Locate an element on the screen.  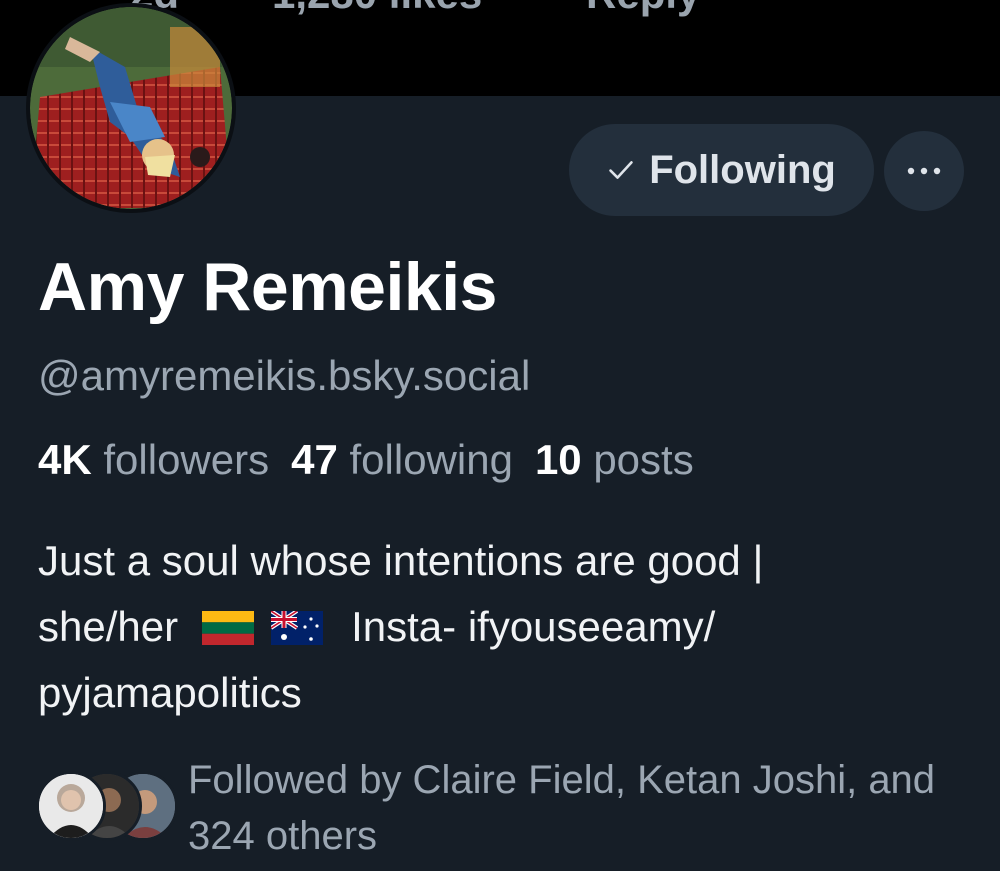
followers-stat: 4K followers is located at coordinates (153, 460).